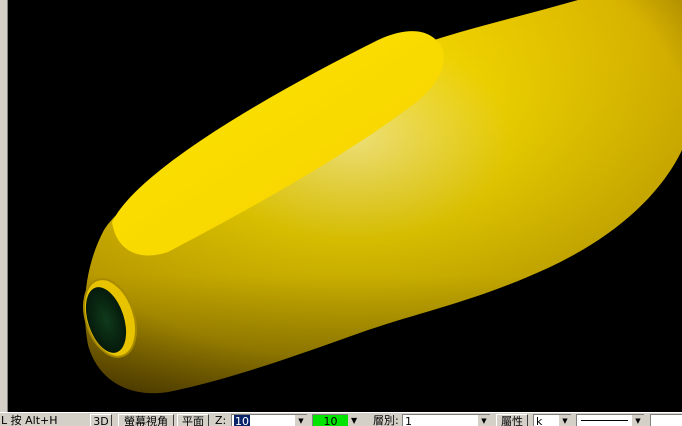 The height and width of the screenshot is (426, 682). I want to click on left-frame-edge, so click(4, 206).